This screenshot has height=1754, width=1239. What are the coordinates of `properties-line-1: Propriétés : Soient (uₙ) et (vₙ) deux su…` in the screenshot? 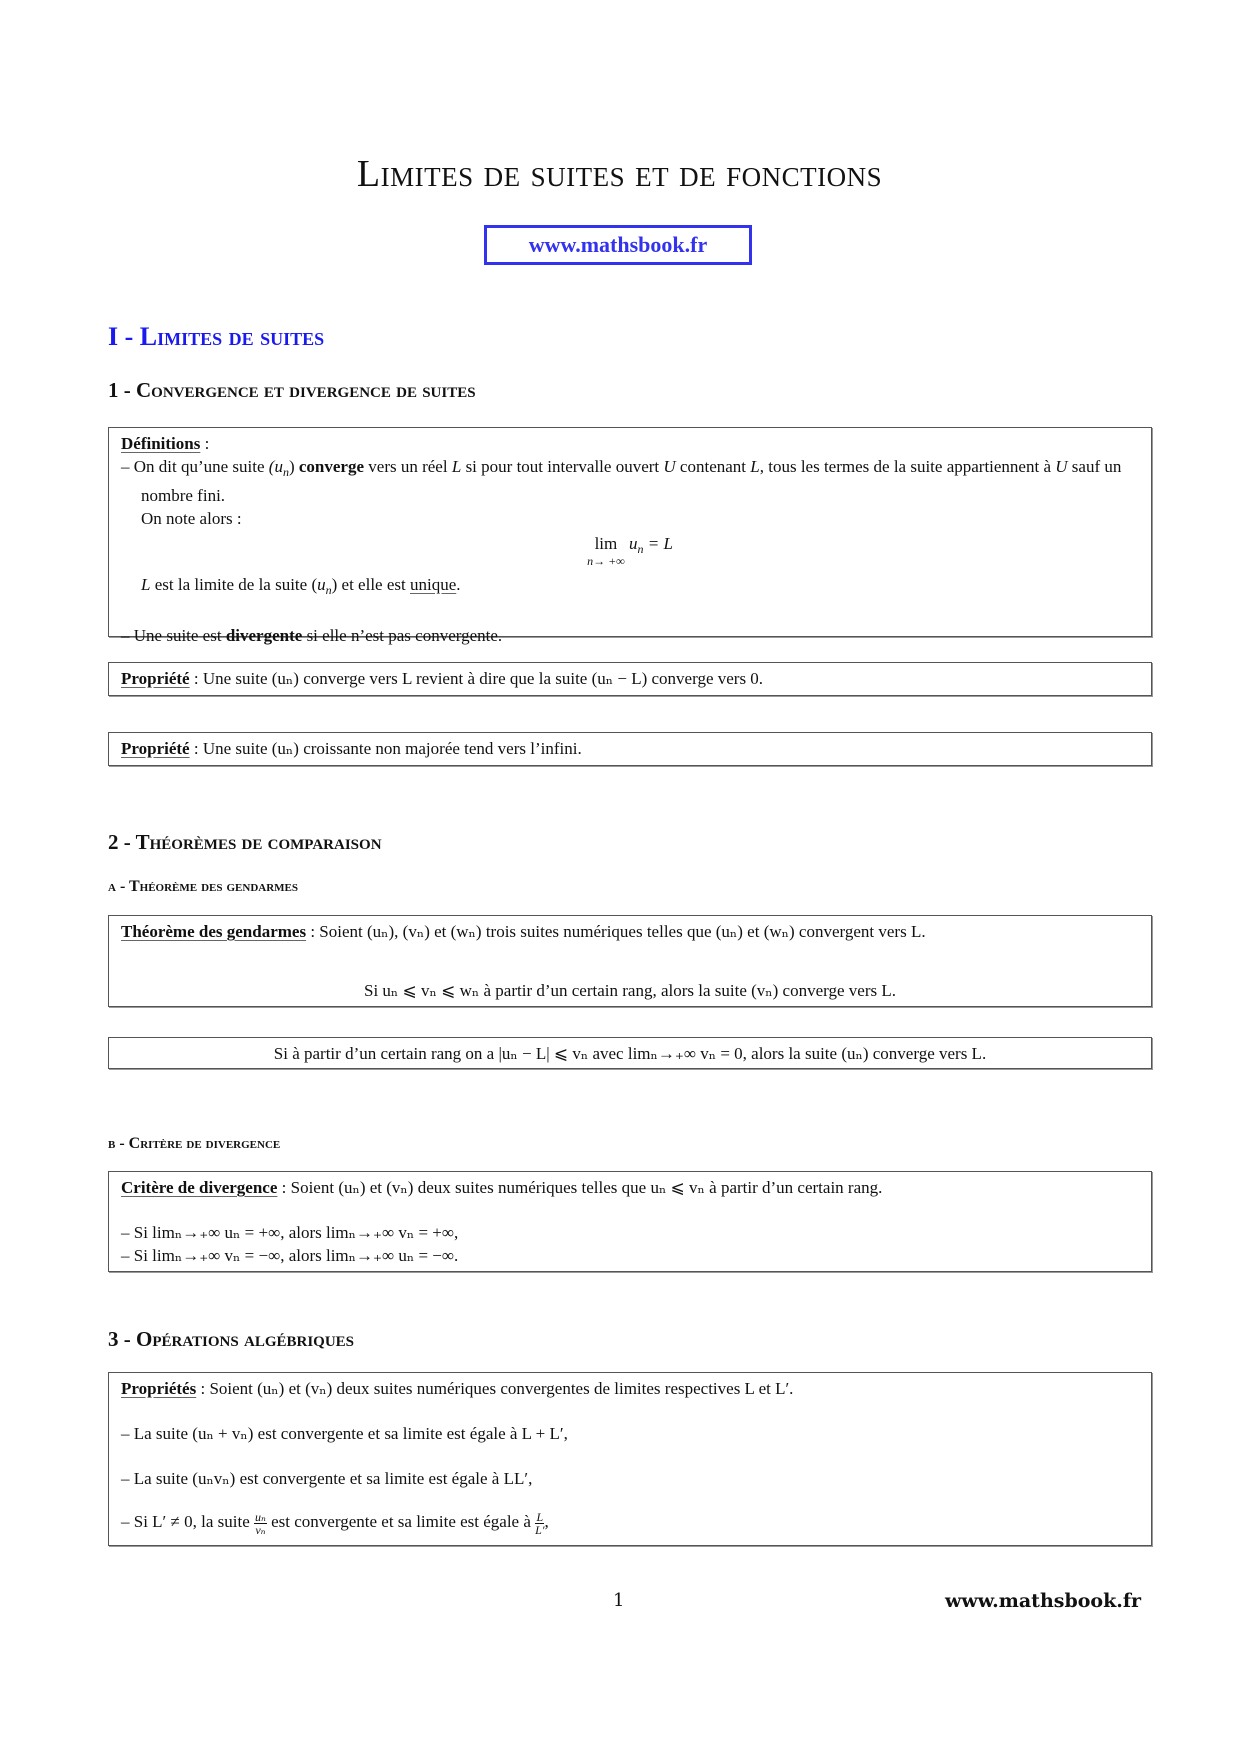 It's located at (630, 1388).